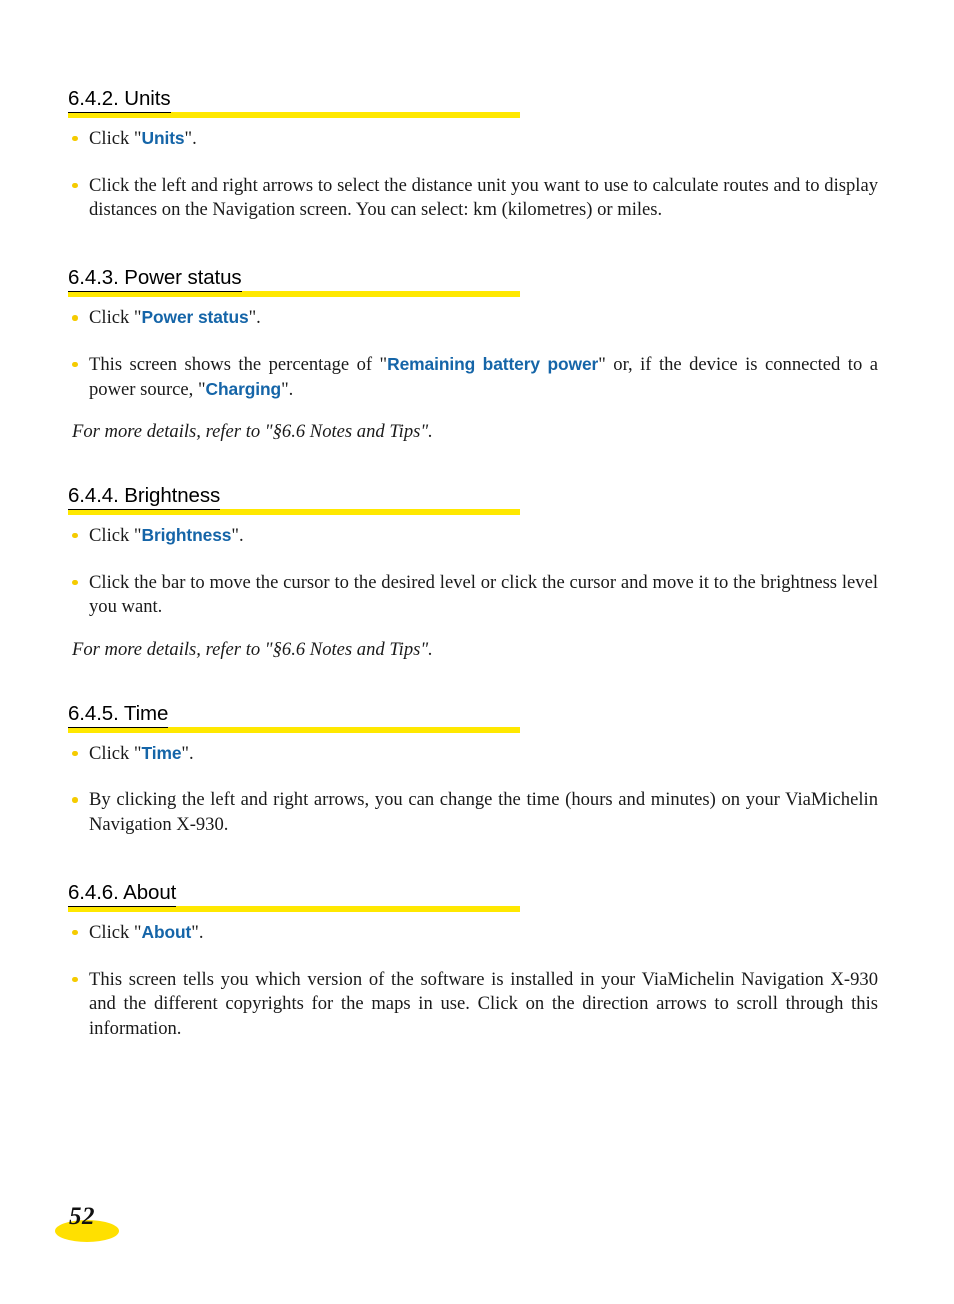 The height and width of the screenshot is (1304, 954). Describe the element at coordinates (294, 282) in the screenshot. I see `section-heading: 6.4.3. Power status` at that location.